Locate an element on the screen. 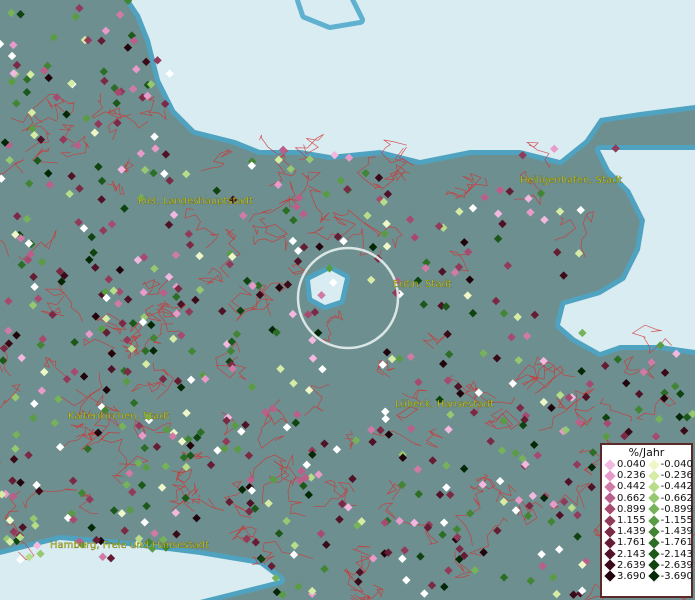  legend-value: 2.639 is located at coordinates (631, 565).